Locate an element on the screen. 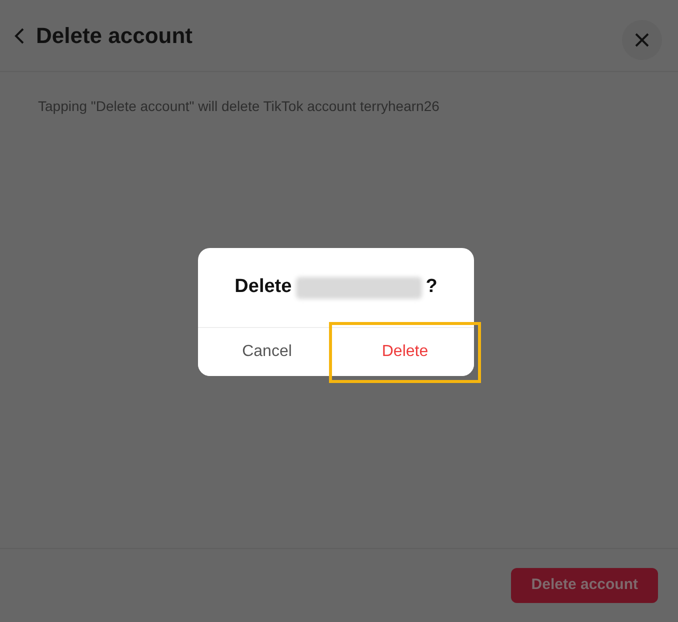  description-text: Tapping "Delete account" will delete TikTok account terryhearn26 is located at coordinates (239, 106).